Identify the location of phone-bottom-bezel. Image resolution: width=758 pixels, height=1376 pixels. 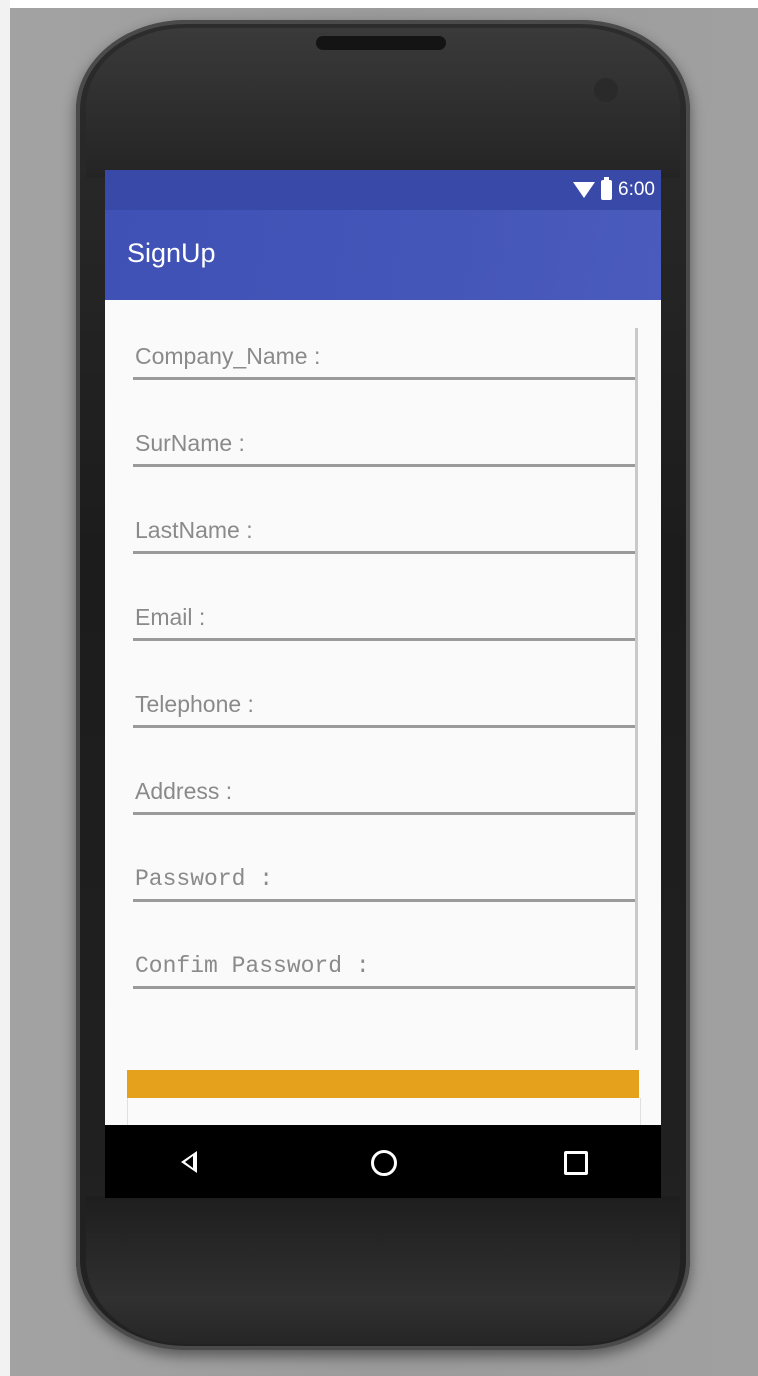
(383, 1270).